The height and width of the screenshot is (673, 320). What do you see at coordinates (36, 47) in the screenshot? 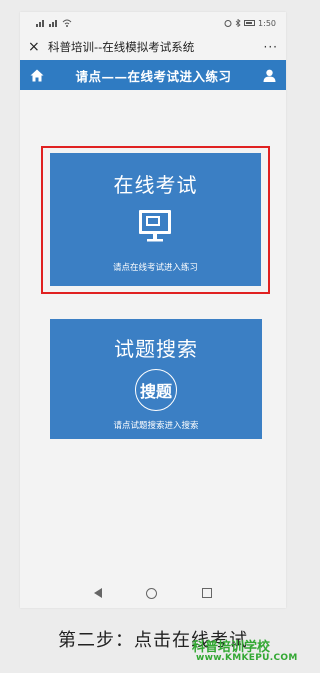
I see `close-icon: ×` at bounding box center [36, 47].